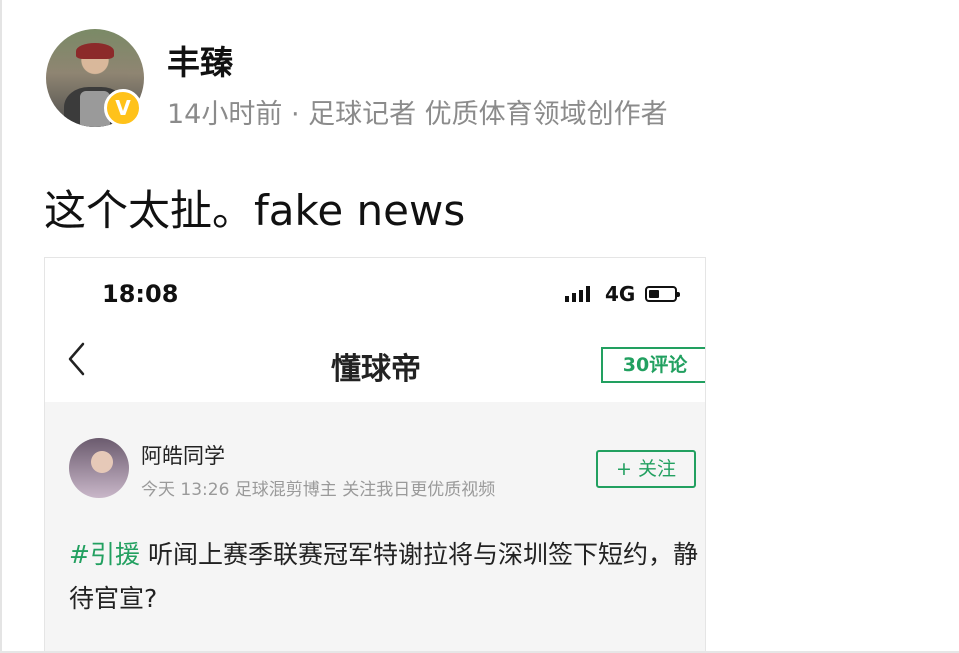 The width and height of the screenshot is (959, 653). Describe the element at coordinates (646, 469) in the screenshot. I see `follow-button: + 关注` at that location.